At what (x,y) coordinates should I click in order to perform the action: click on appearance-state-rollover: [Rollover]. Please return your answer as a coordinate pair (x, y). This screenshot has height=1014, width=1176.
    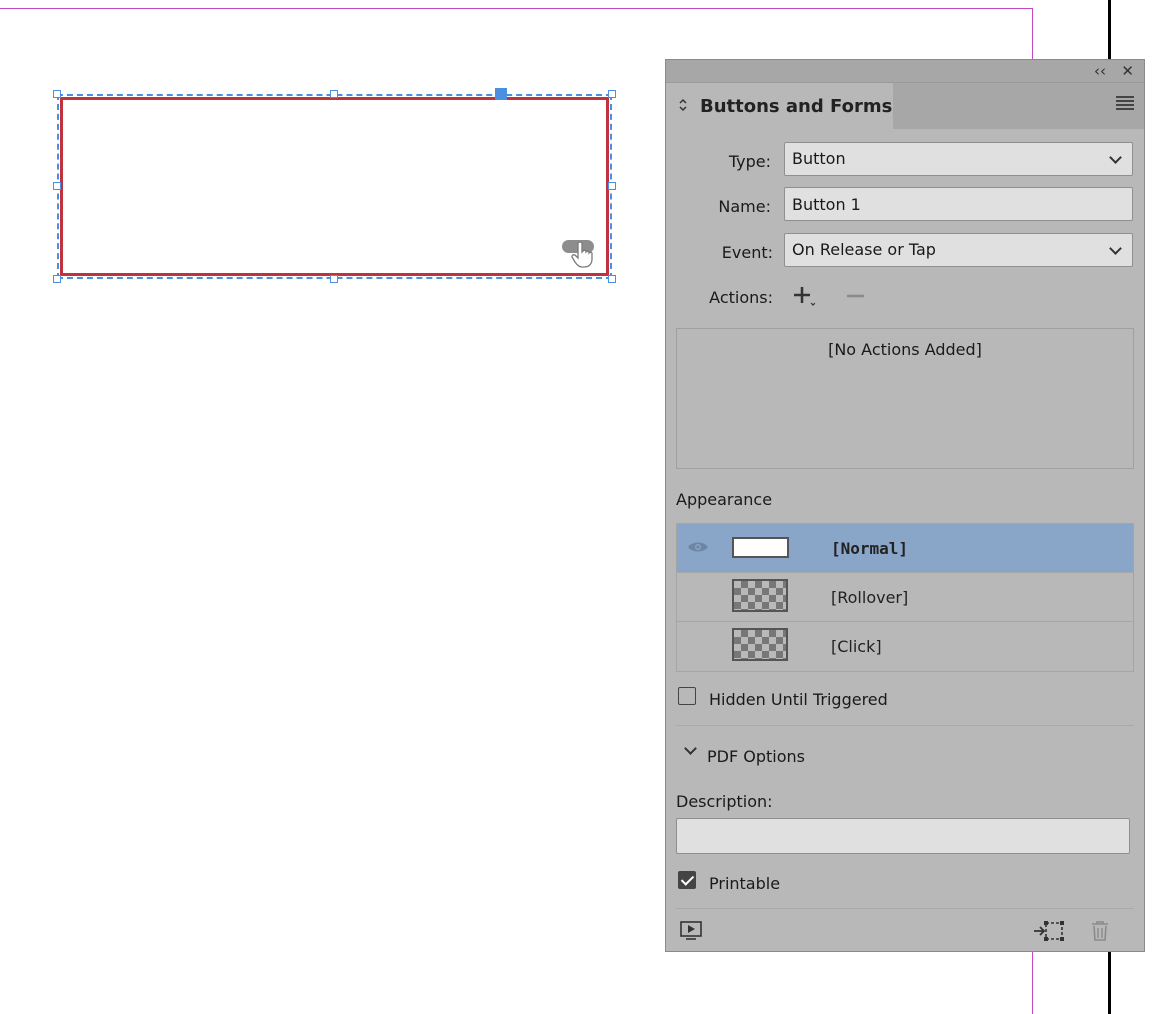
    Looking at the image, I should click on (905, 597).